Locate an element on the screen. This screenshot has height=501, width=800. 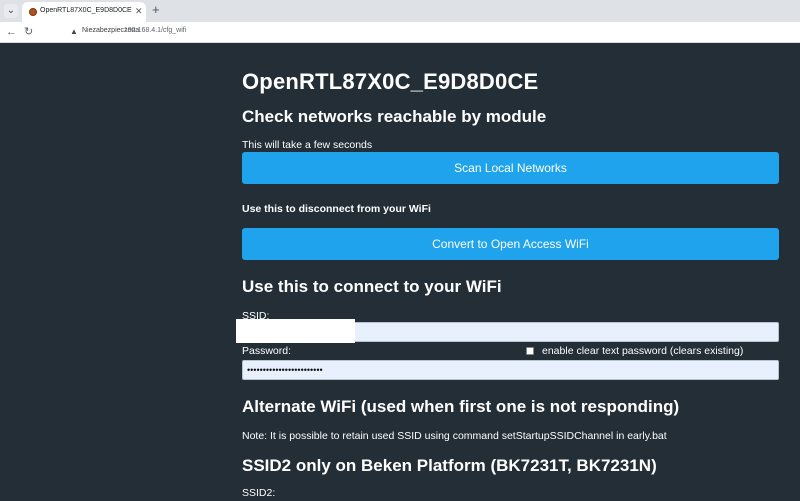
scan-networks-button: Scan Local Networks is located at coordinates (510, 168).